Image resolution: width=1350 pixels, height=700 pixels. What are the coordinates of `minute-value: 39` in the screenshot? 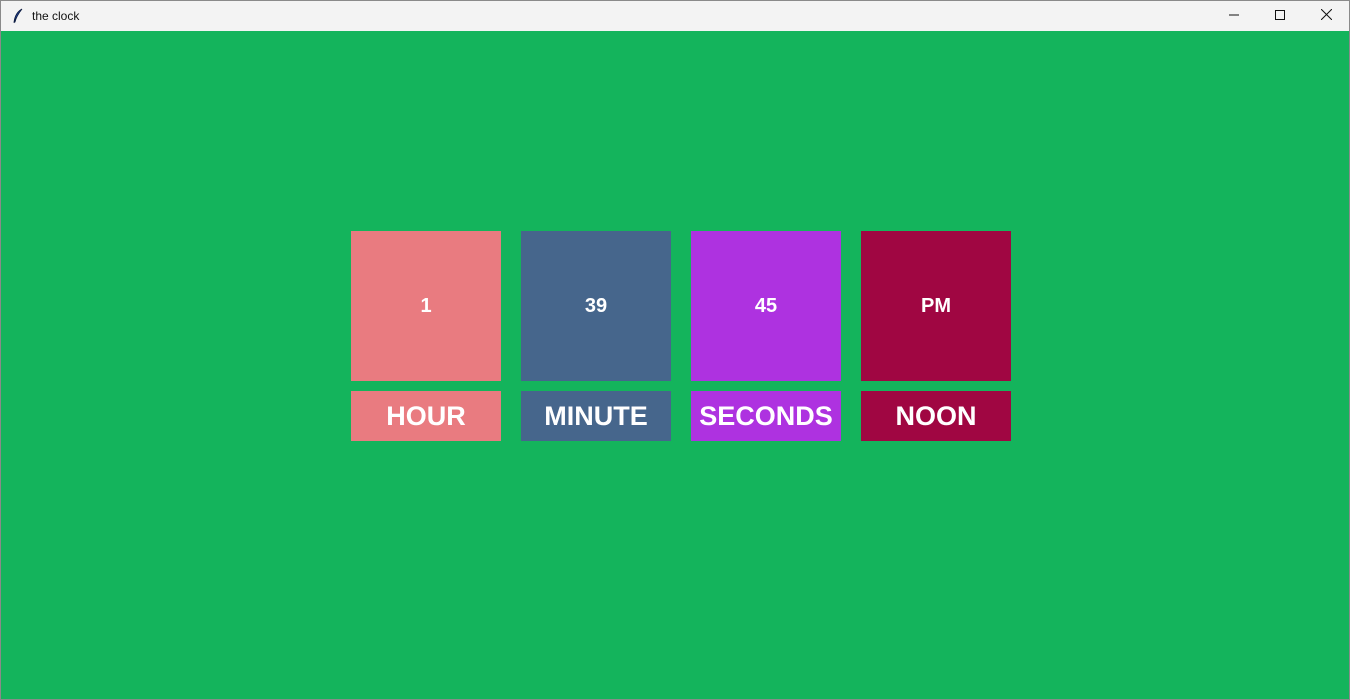 It's located at (596, 306).